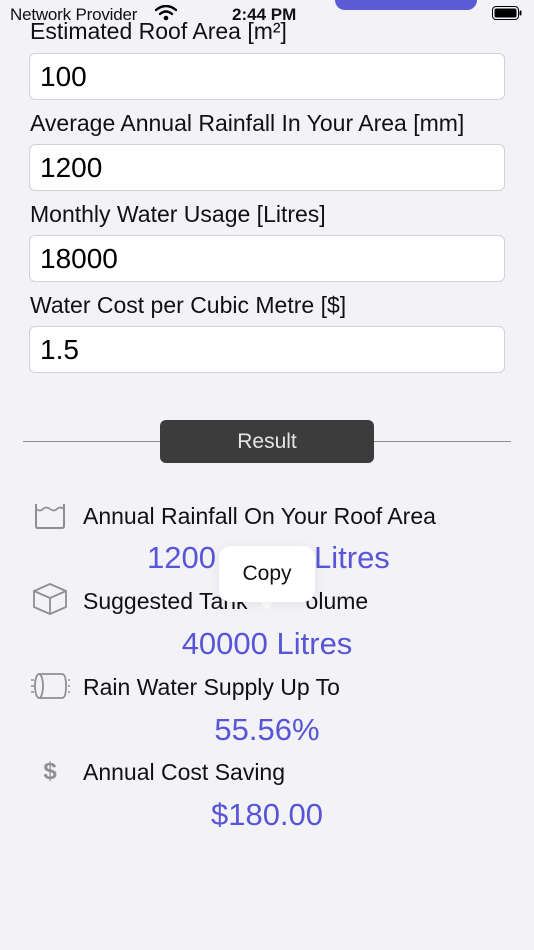  Describe the element at coordinates (211, 687) in the screenshot. I see `supply-label: Rain Water Supply Up To` at that location.